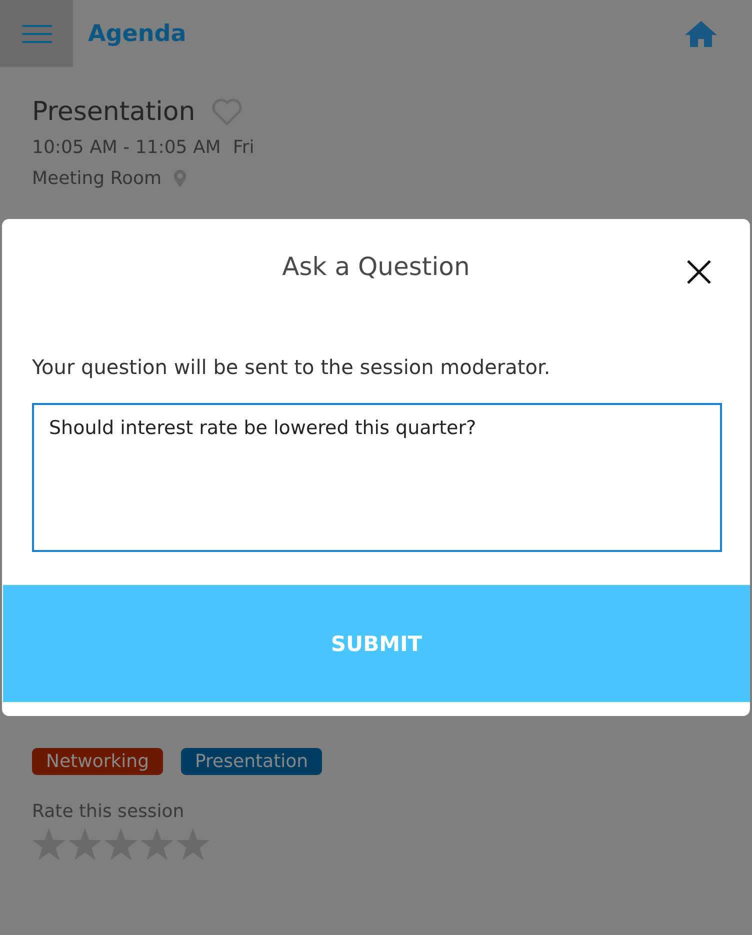 Image resolution: width=752 pixels, height=935 pixels. What do you see at coordinates (138, 33) in the screenshot?
I see `page-title: Agenda` at bounding box center [138, 33].